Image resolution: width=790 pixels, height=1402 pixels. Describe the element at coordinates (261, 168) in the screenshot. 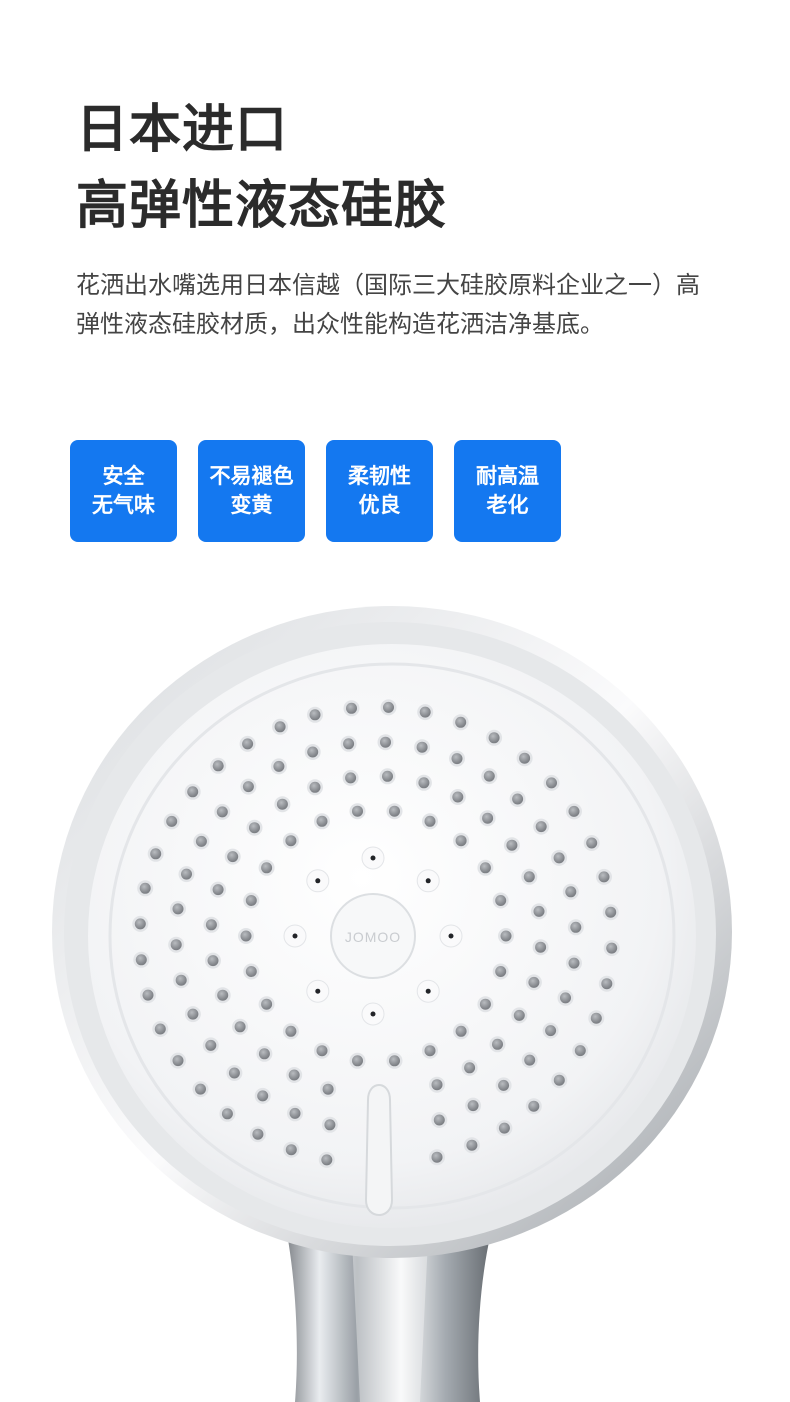

I see `headline: 日本进口 高弹性液态硅胶` at that location.